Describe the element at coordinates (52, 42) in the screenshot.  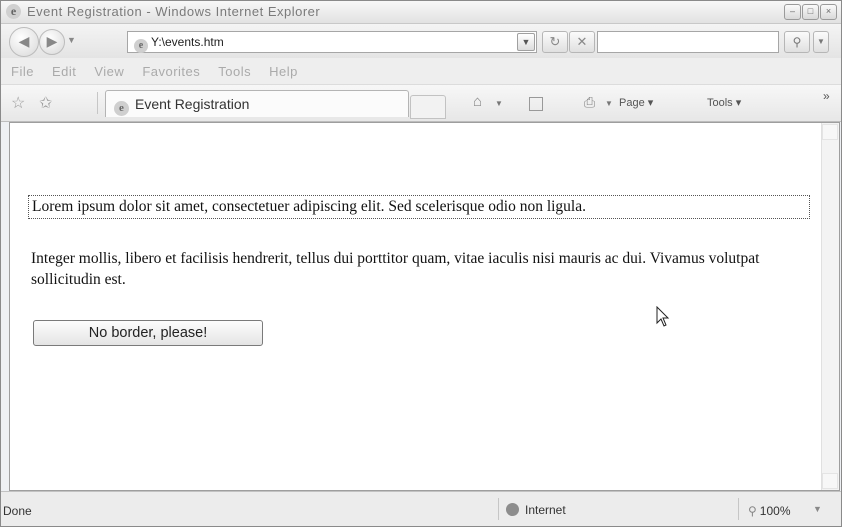
I see `forward-button: ▶` at that location.